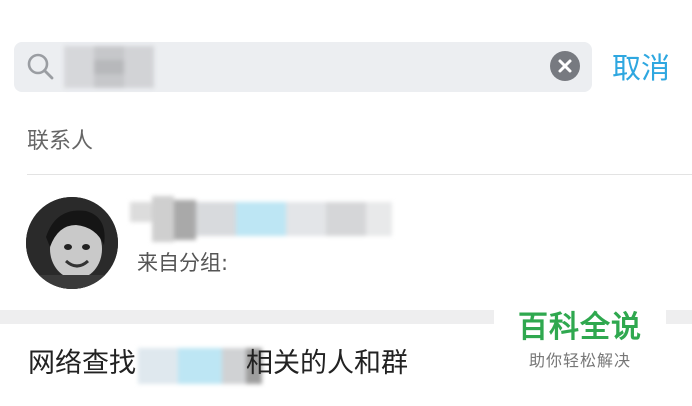  What do you see at coordinates (565, 66) in the screenshot?
I see `clear-search-icon` at bounding box center [565, 66].